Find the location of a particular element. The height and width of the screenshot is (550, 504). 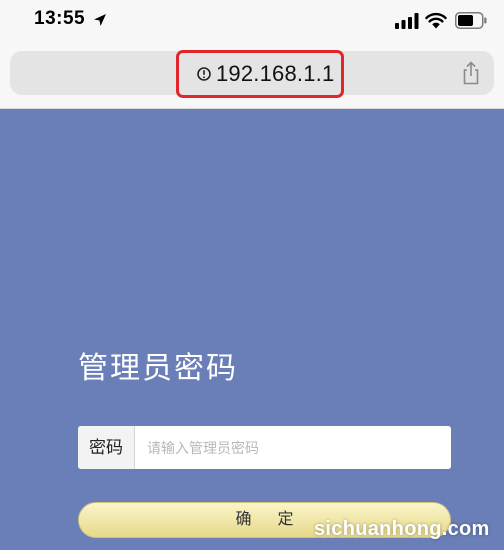

signal-icon is located at coordinates (407, 21).